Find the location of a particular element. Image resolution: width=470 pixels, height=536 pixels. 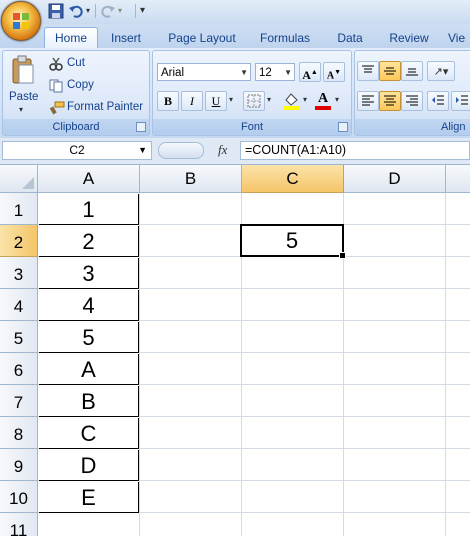

align-left-icon is located at coordinates (368, 101).